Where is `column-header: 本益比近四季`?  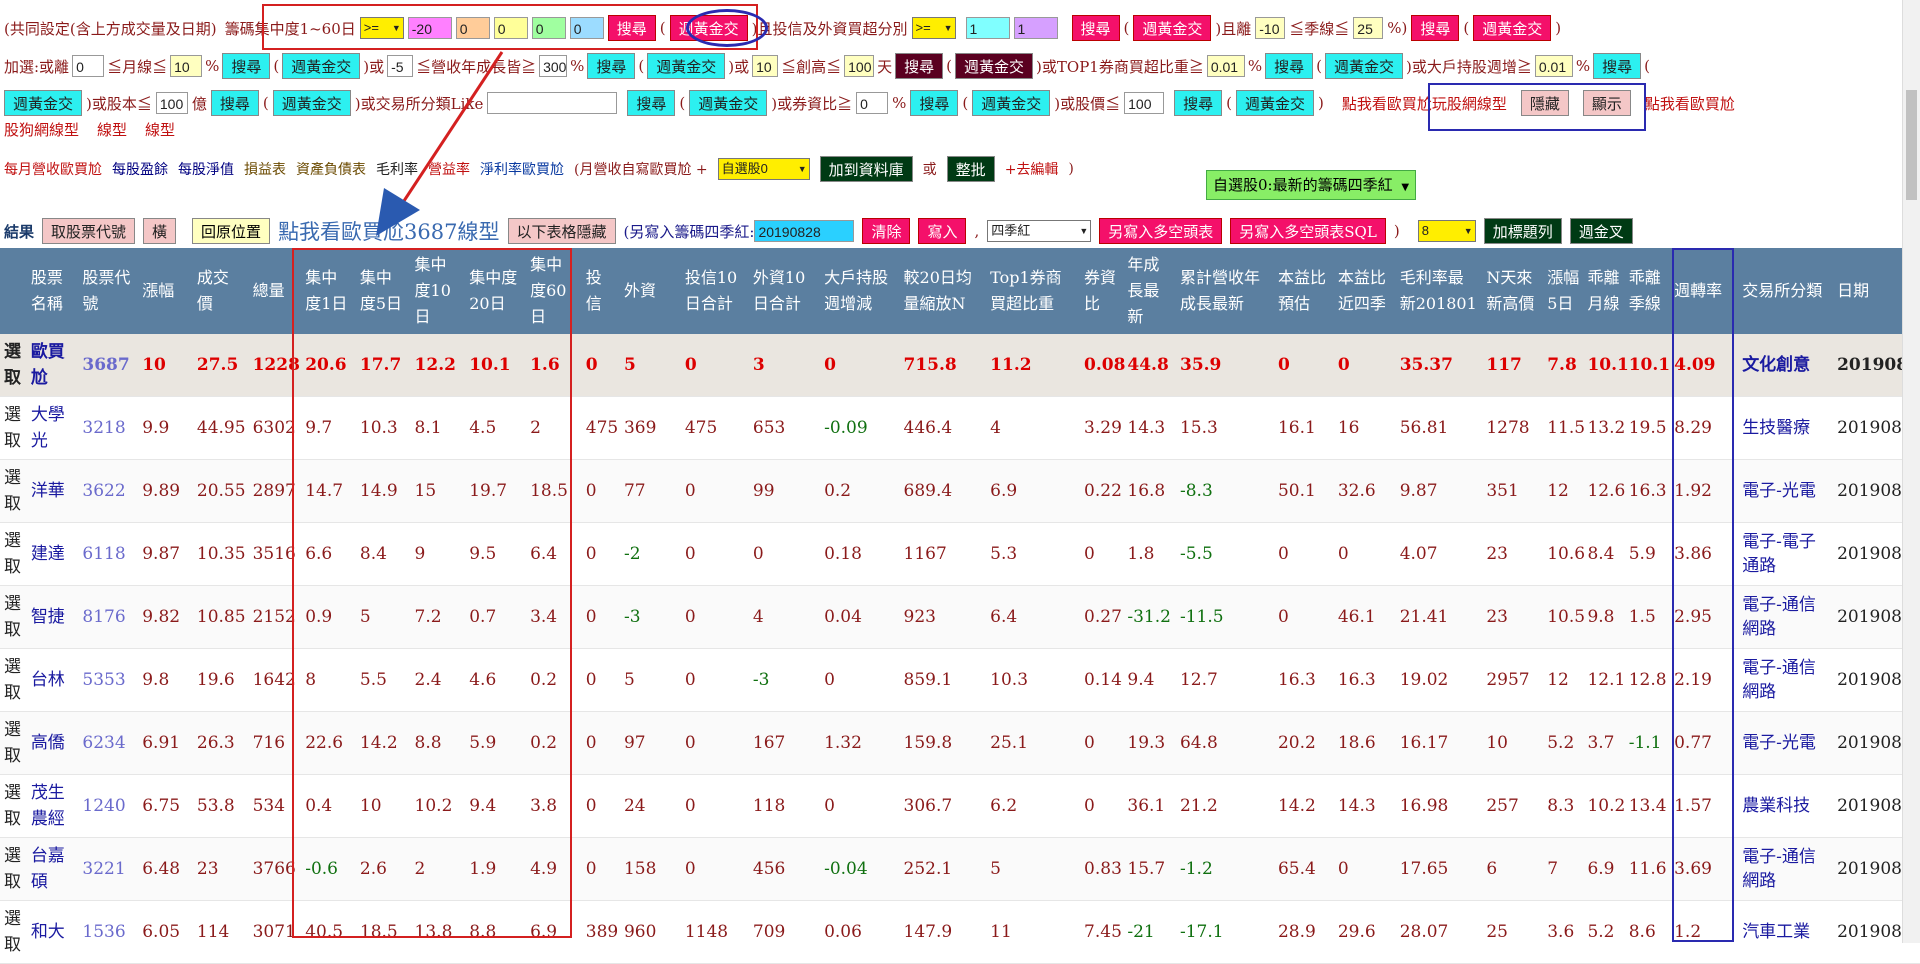 column-header: 本益比近四季 is located at coordinates (1364, 291).